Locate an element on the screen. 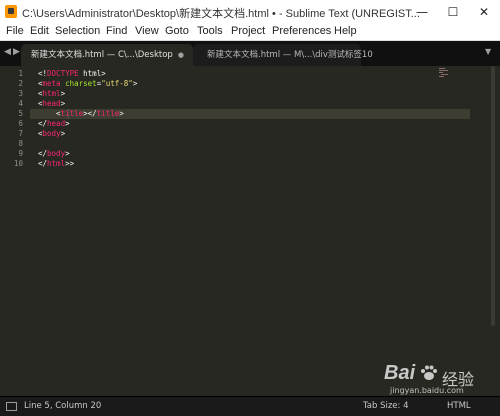  code-line: </head> is located at coordinates (54, 124).